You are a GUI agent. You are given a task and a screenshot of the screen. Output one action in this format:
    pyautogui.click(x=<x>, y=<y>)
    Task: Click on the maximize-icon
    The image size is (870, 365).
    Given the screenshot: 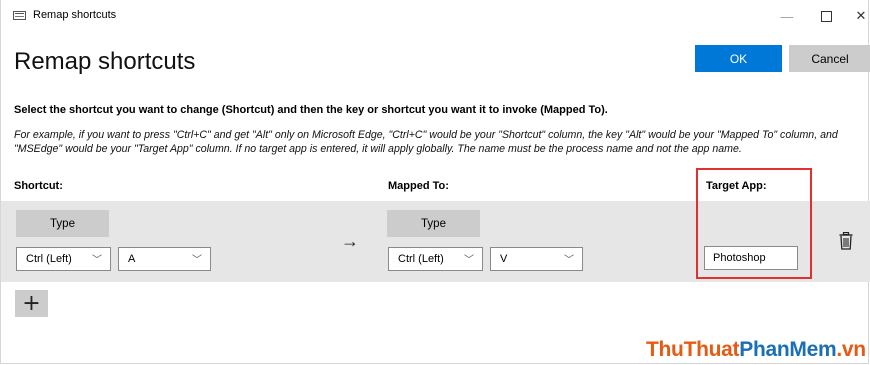 What is the action you would take?
    pyautogui.click(x=826, y=16)
    